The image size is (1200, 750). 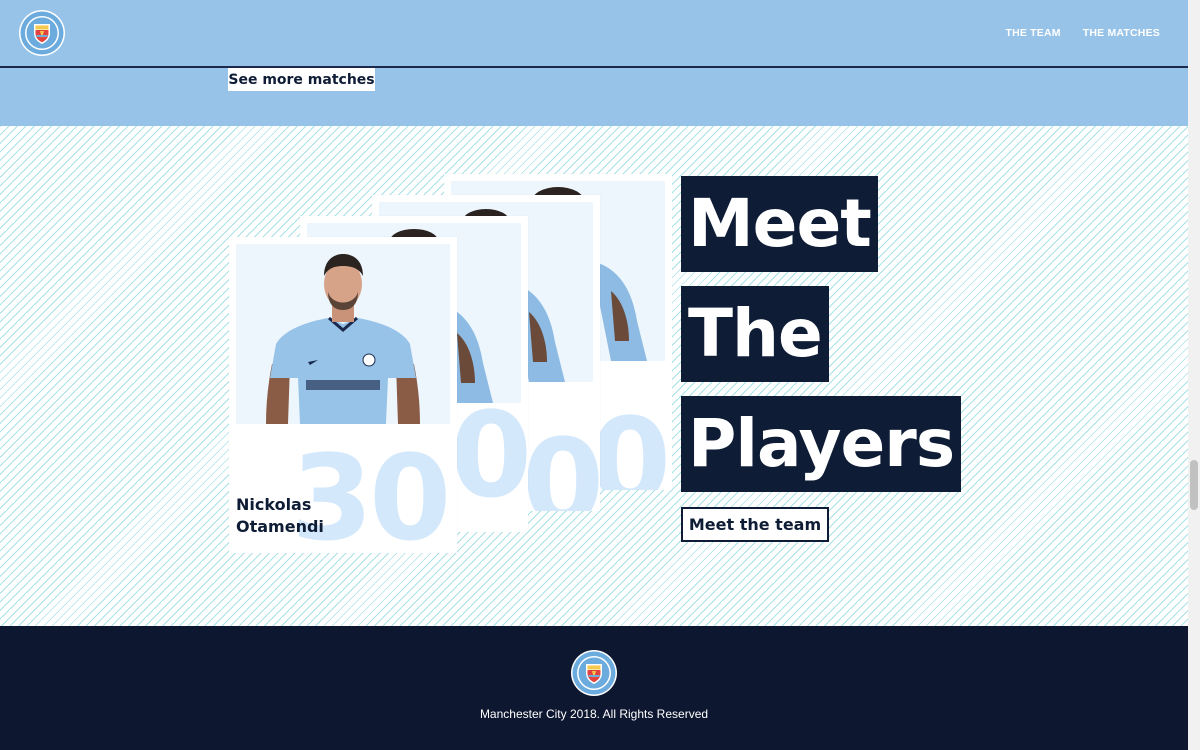 What do you see at coordinates (1121, 33) in the screenshot?
I see `nav-item-the-matches: THE MATCHES` at bounding box center [1121, 33].